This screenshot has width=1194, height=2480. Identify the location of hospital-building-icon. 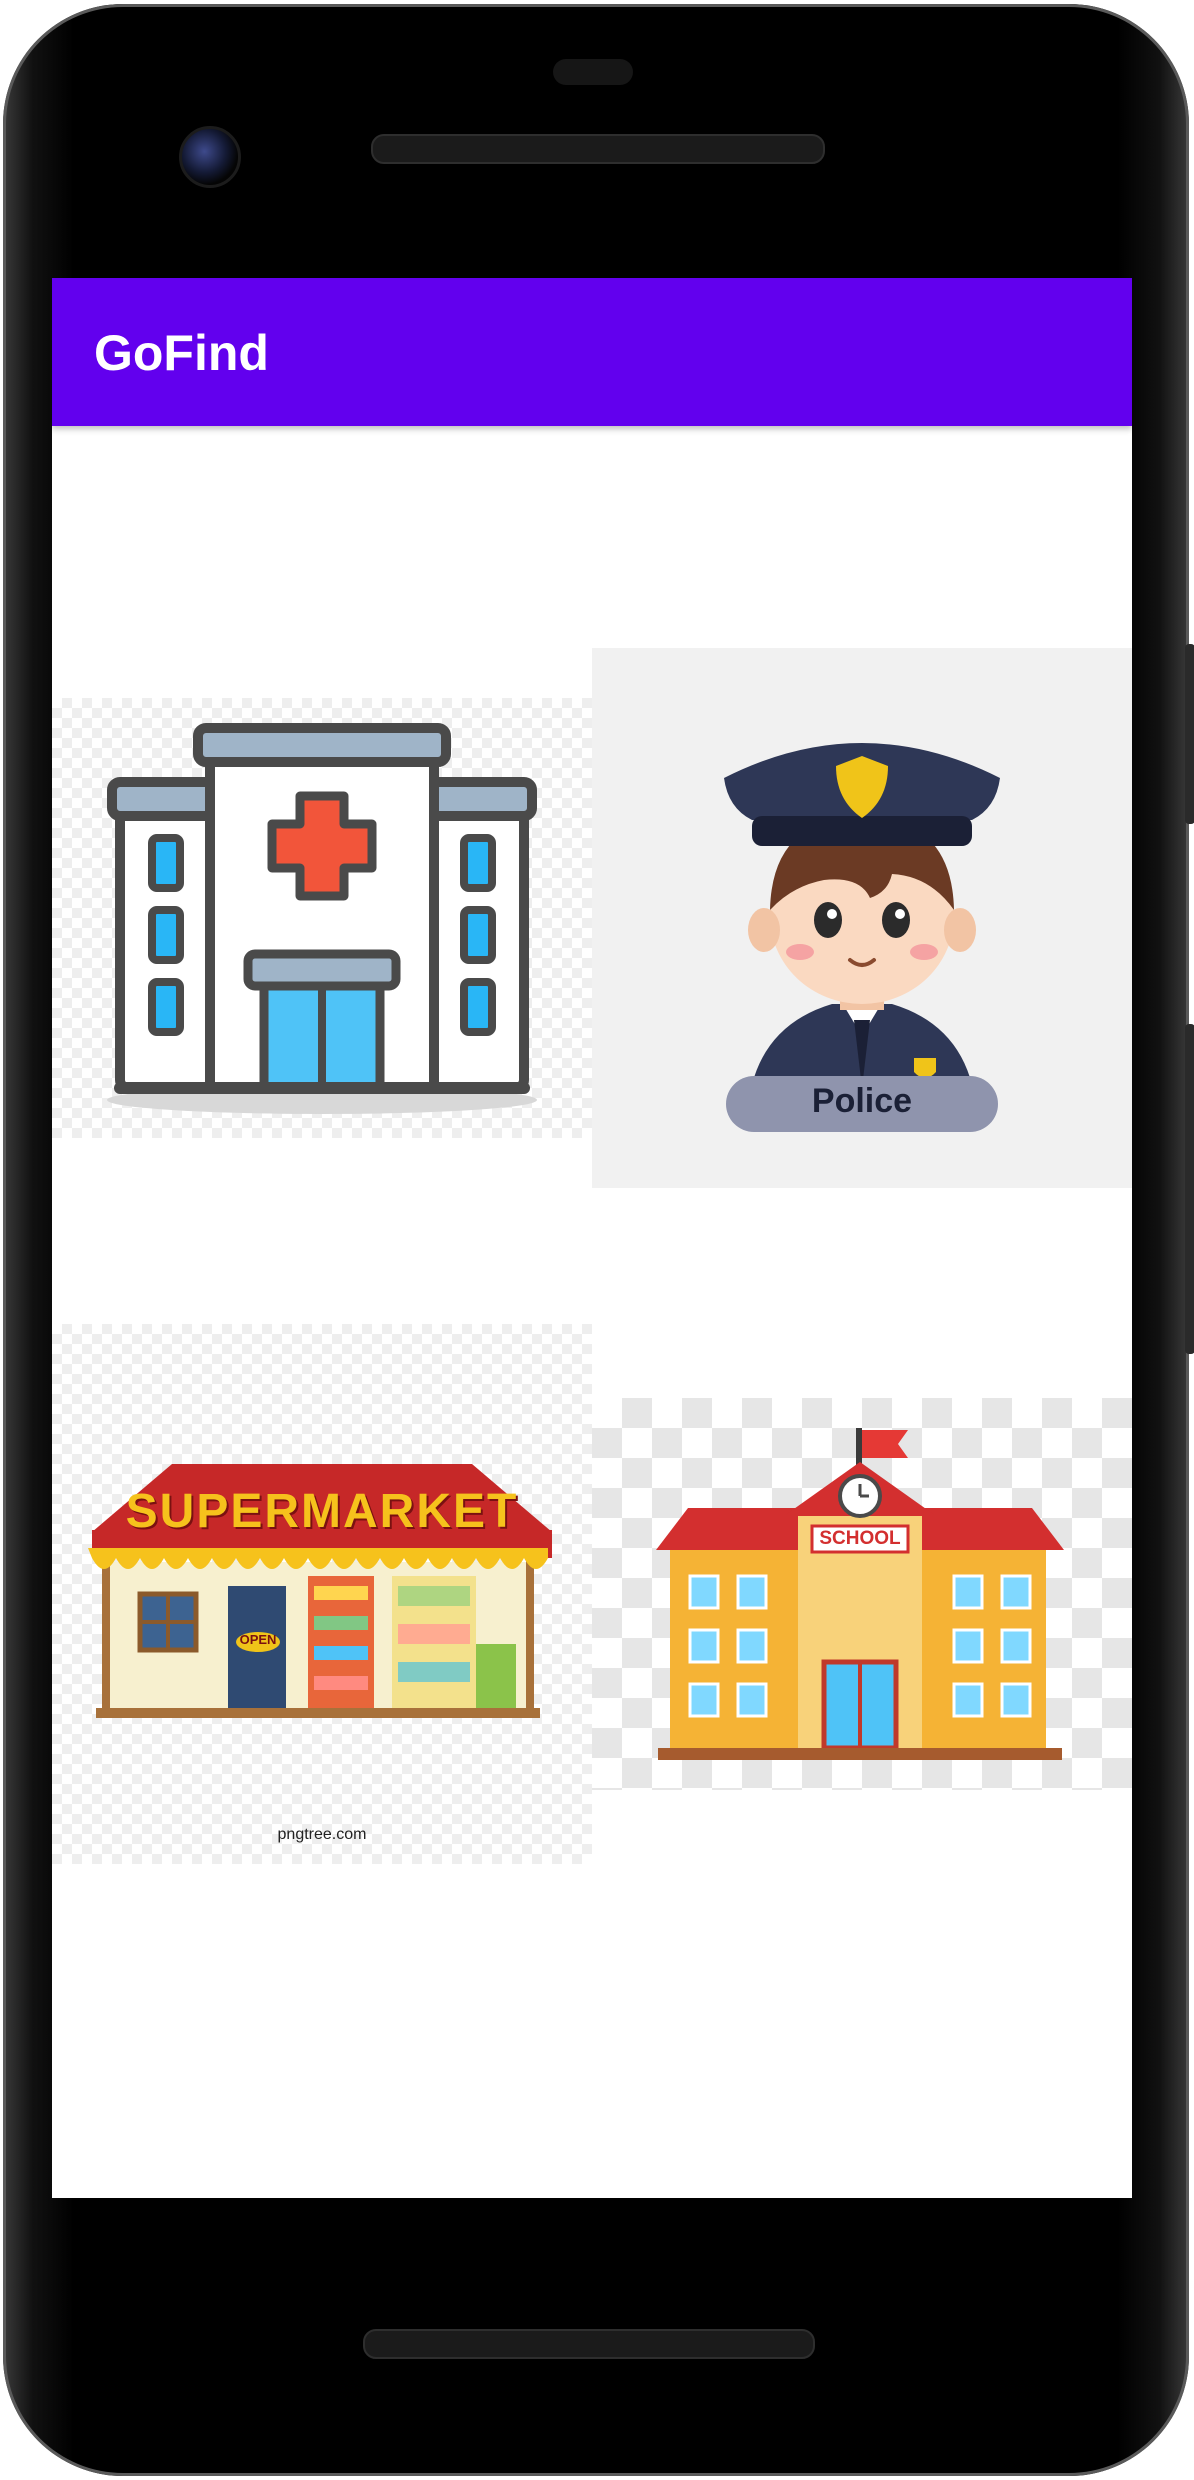
(322, 918).